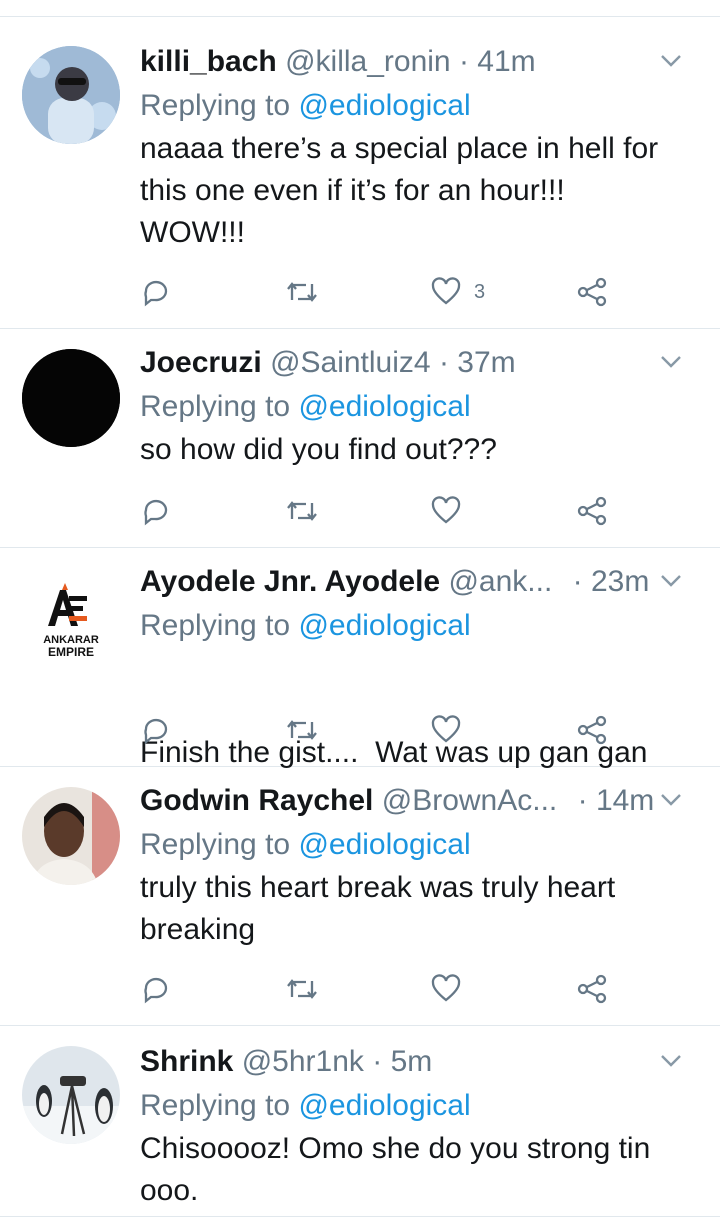 This screenshot has height=1218, width=720. Describe the element at coordinates (169, 1190) in the screenshot. I see `tweet-text-line: ooo.` at that location.